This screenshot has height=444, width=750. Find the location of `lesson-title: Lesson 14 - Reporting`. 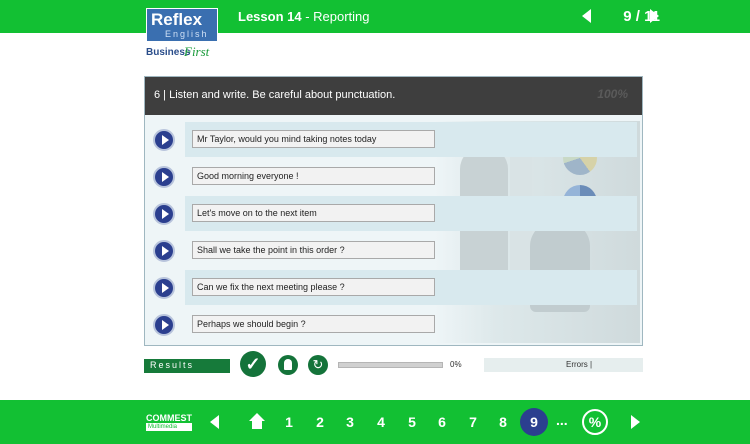

lesson-title: Lesson 14 - Reporting is located at coordinates (304, 16).